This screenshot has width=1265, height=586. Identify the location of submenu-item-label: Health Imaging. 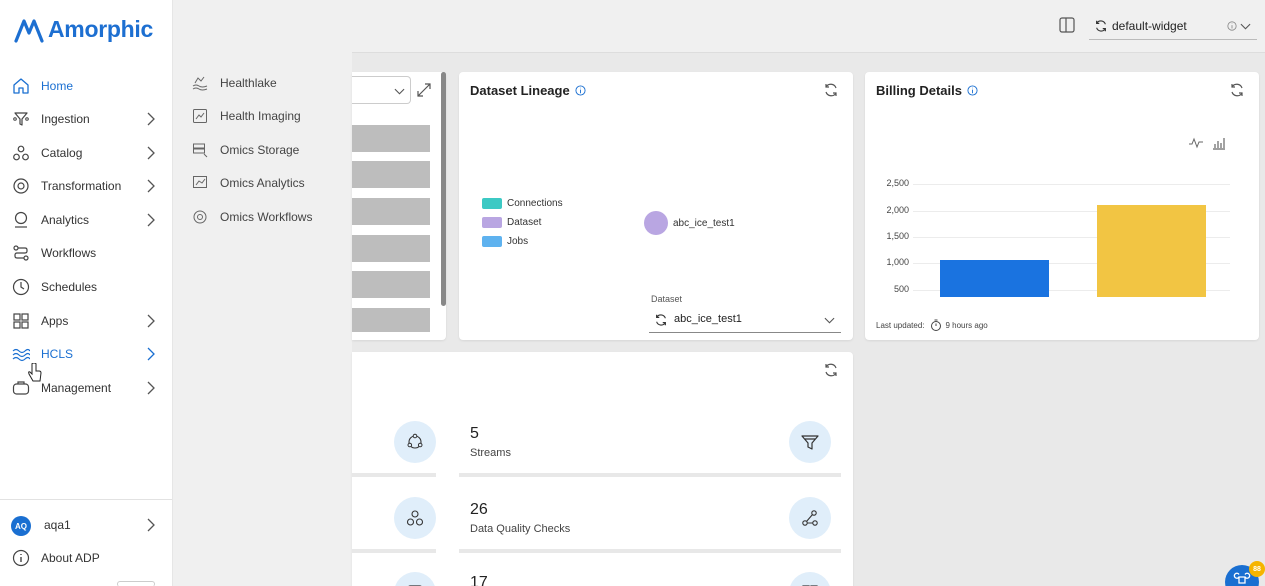
(260, 116).